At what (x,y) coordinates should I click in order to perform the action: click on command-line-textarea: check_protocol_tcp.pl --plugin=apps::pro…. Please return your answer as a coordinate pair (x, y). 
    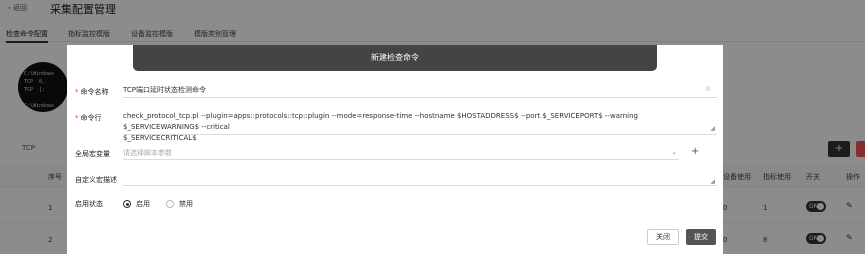
    Looking at the image, I should click on (420, 126).